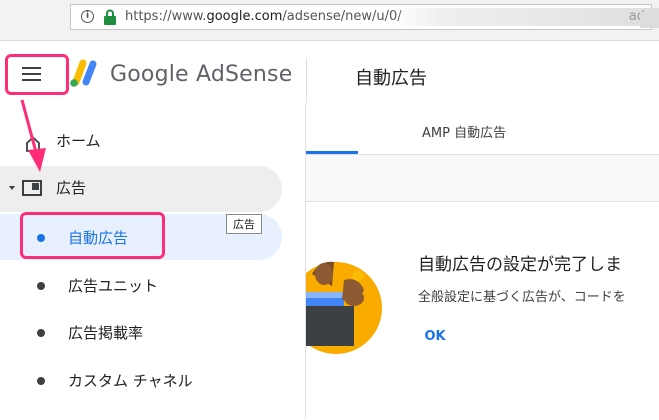  I want to click on sidebar-item-ads-label: 広告, so click(71, 187).